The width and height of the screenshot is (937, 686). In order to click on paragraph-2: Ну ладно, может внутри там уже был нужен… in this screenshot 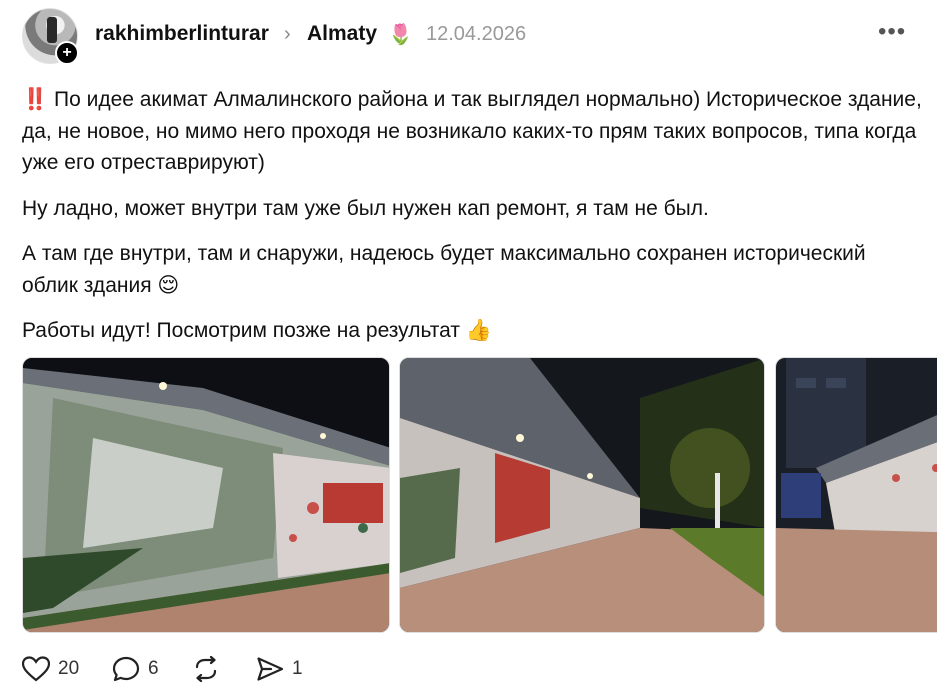, I will do `click(365, 208)`.